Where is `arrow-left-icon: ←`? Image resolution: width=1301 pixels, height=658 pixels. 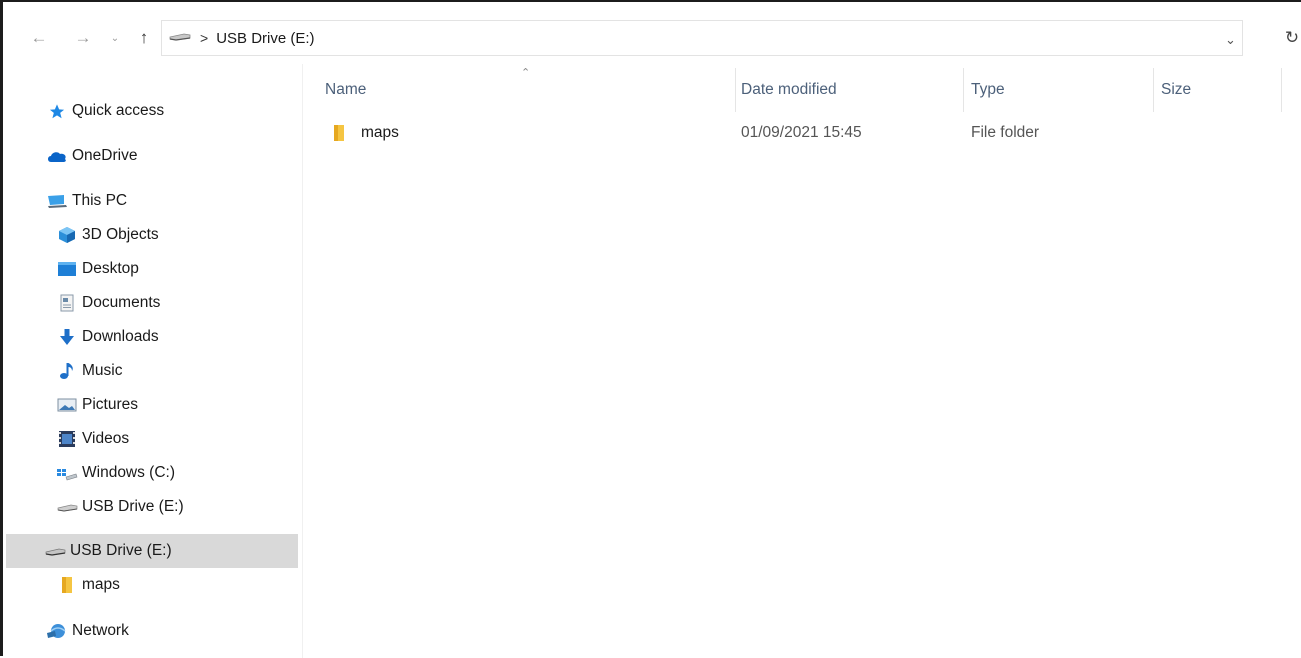 arrow-left-icon: ← is located at coordinates (39, 37).